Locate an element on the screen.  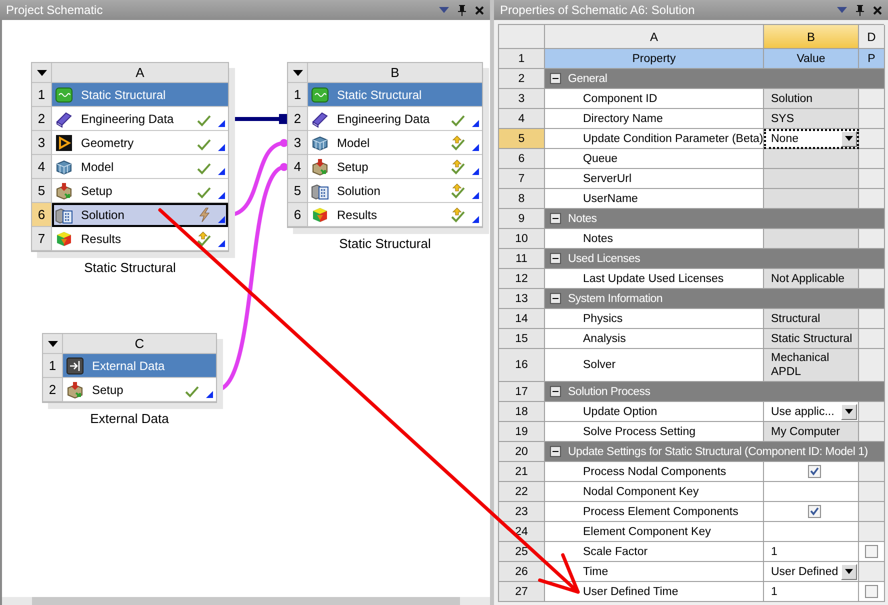
row-number: 27 is located at coordinates (522, 592).